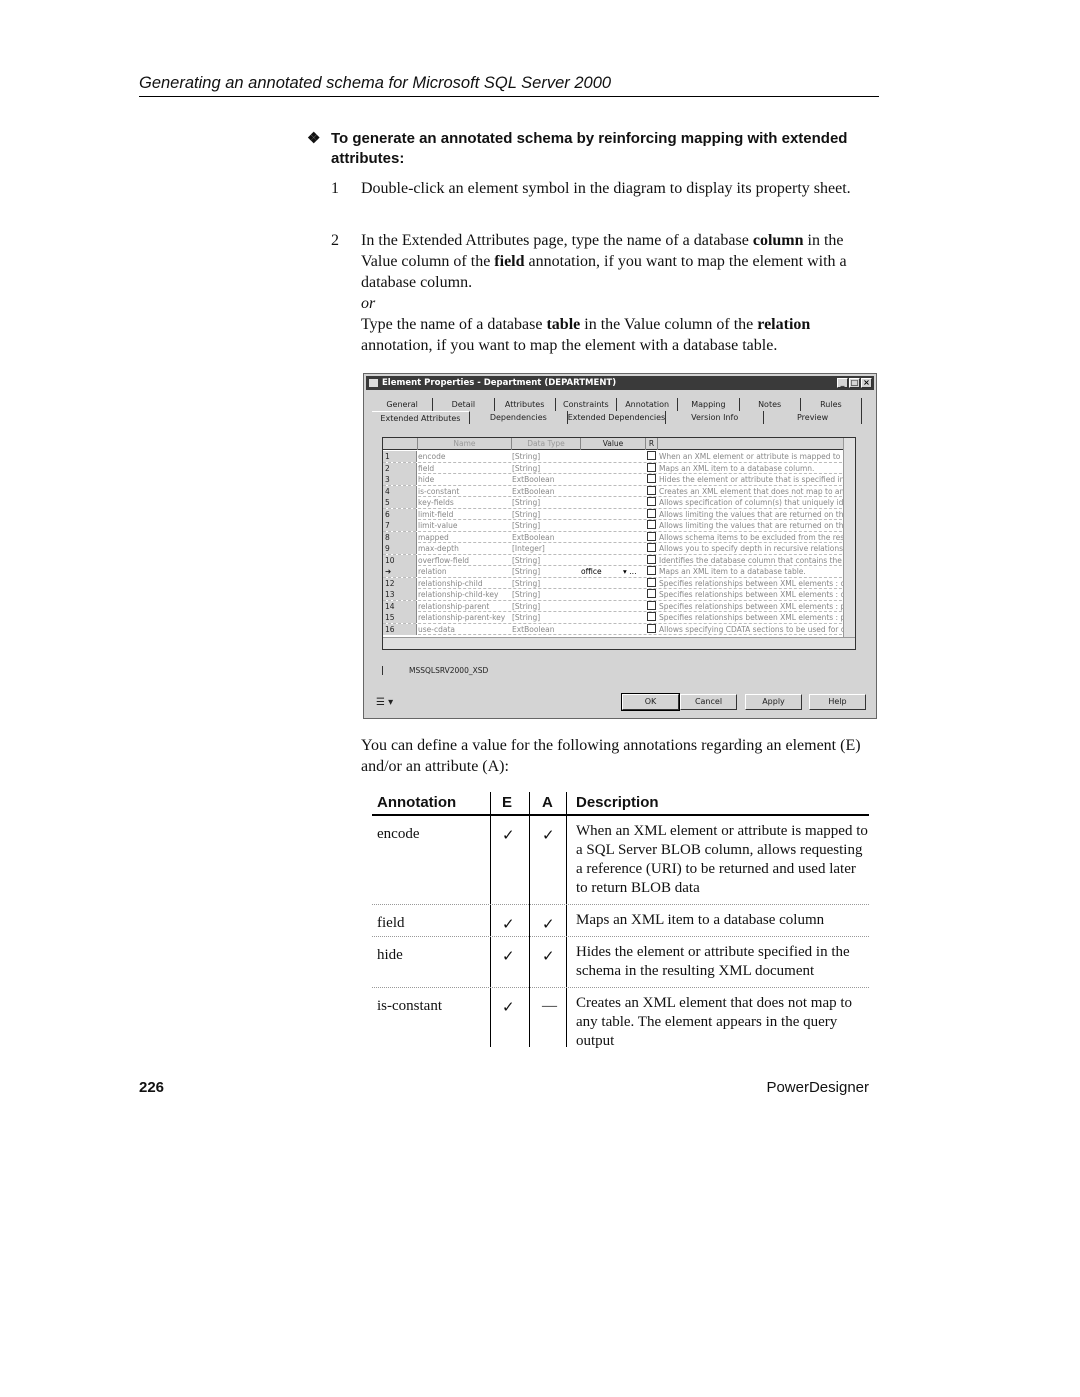 This screenshot has height=1397, width=1080. Describe the element at coordinates (465, 444) in the screenshot. I see `grid-column-header: Name` at that location.